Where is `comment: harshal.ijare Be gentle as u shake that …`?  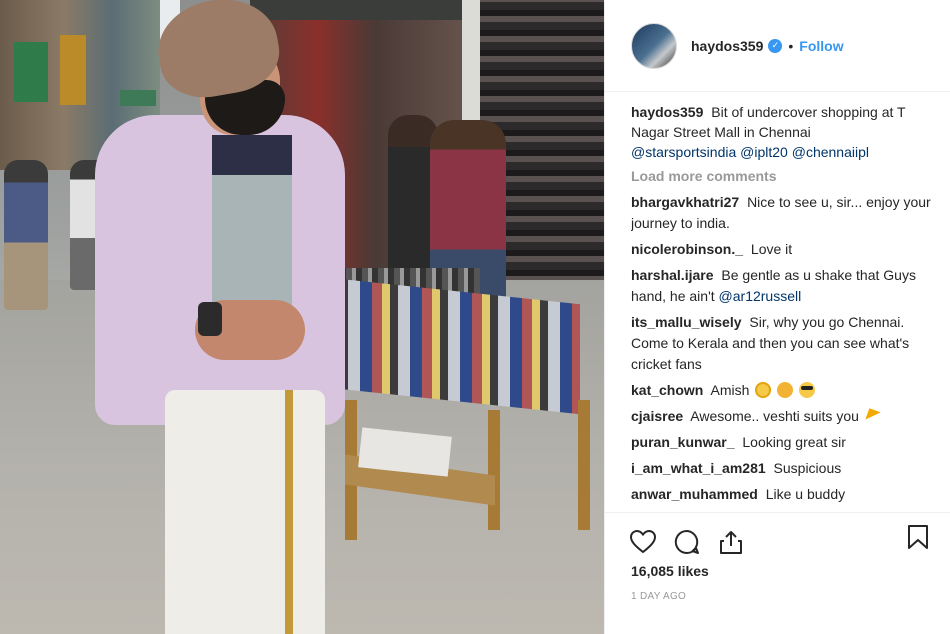 comment: harshal.ijare Be gentle as u shake that … is located at coordinates (786, 286).